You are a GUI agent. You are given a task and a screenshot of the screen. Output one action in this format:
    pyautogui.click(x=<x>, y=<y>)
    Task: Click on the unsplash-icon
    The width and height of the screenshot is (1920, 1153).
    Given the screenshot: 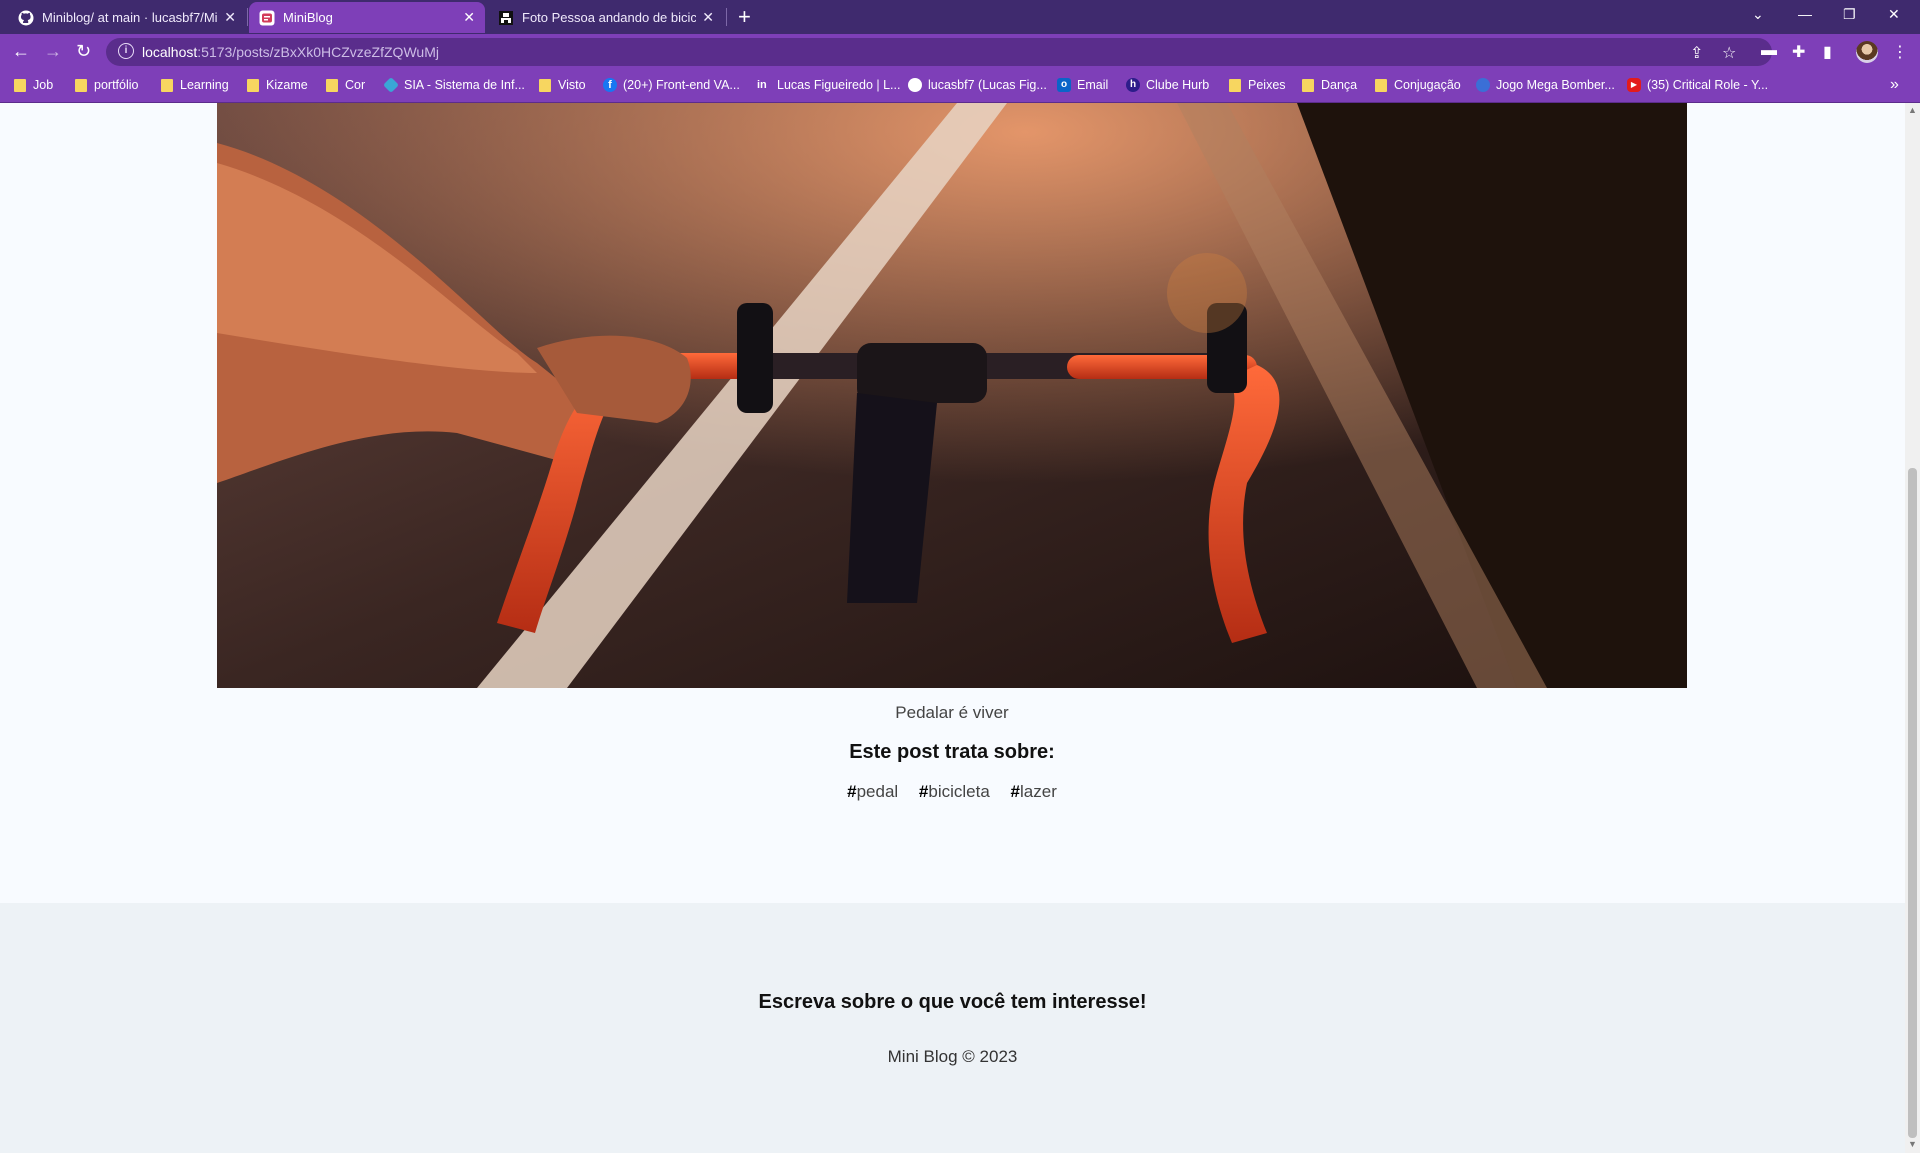 What is the action you would take?
    pyautogui.click(x=506, y=18)
    